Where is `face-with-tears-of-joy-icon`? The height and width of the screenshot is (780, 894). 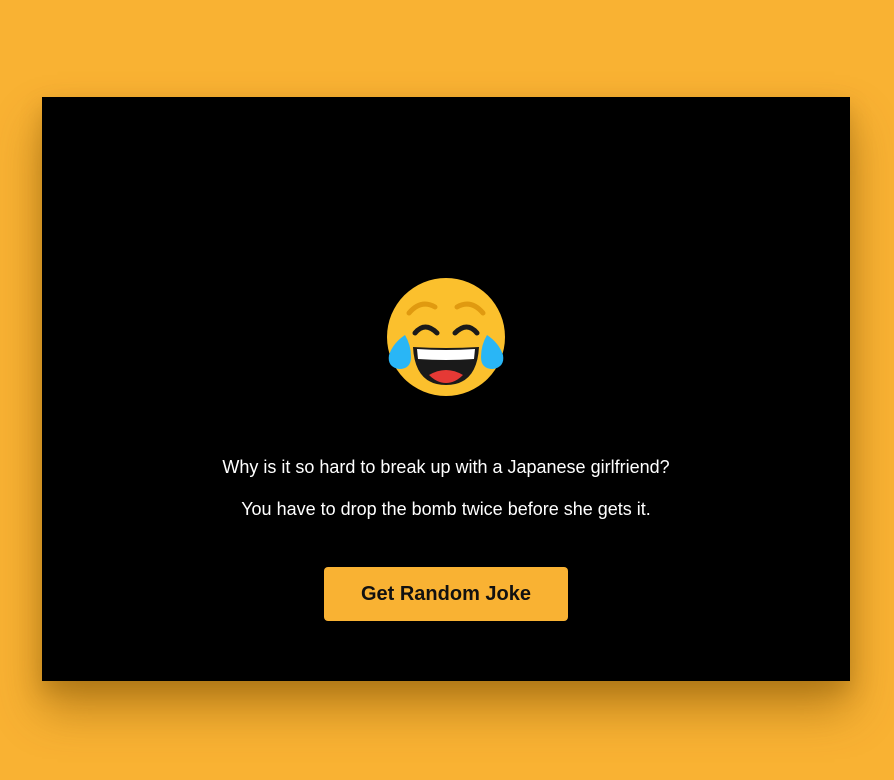 face-with-tears-of-joy-icon is located at coordinates (446, 338).